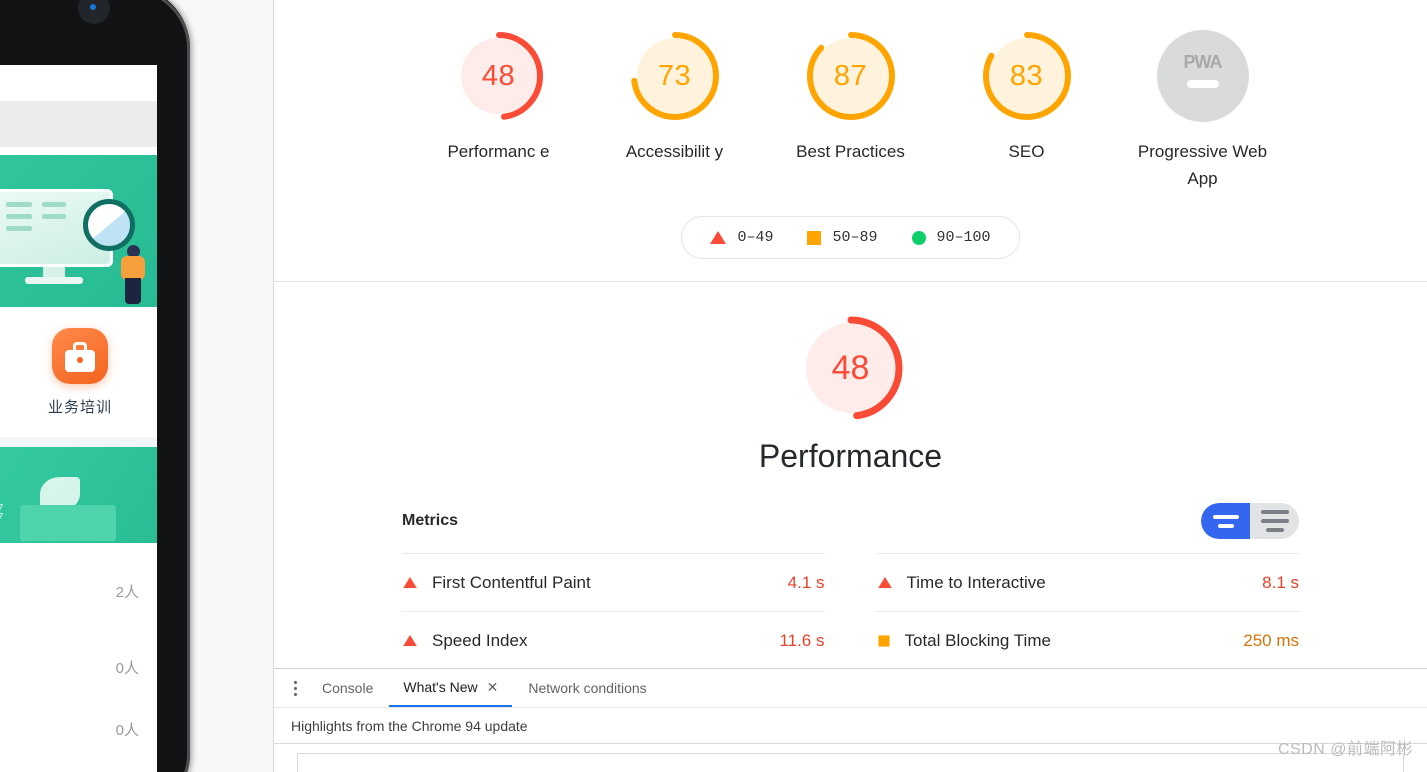 The image size is (1427, 772). I want to click on metric-row: First Contentful Paint 4.1 s, so click(613, 582).